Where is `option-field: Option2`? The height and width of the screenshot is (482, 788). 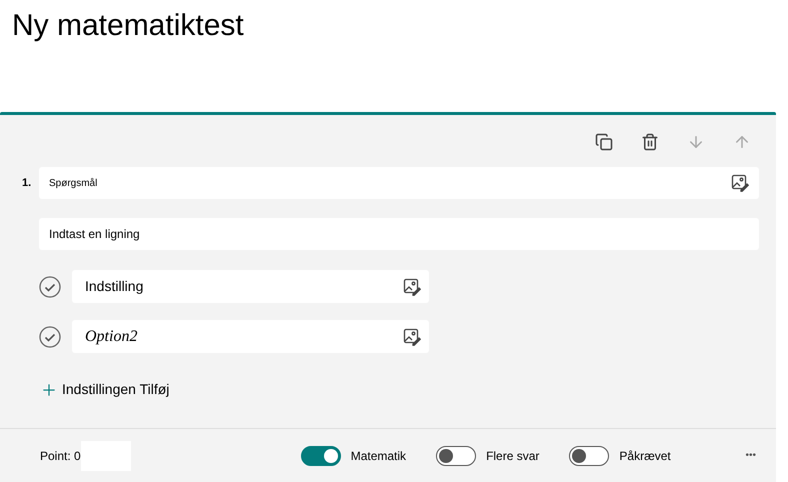 option-field: Option2 is located at coordinates (250, 336).